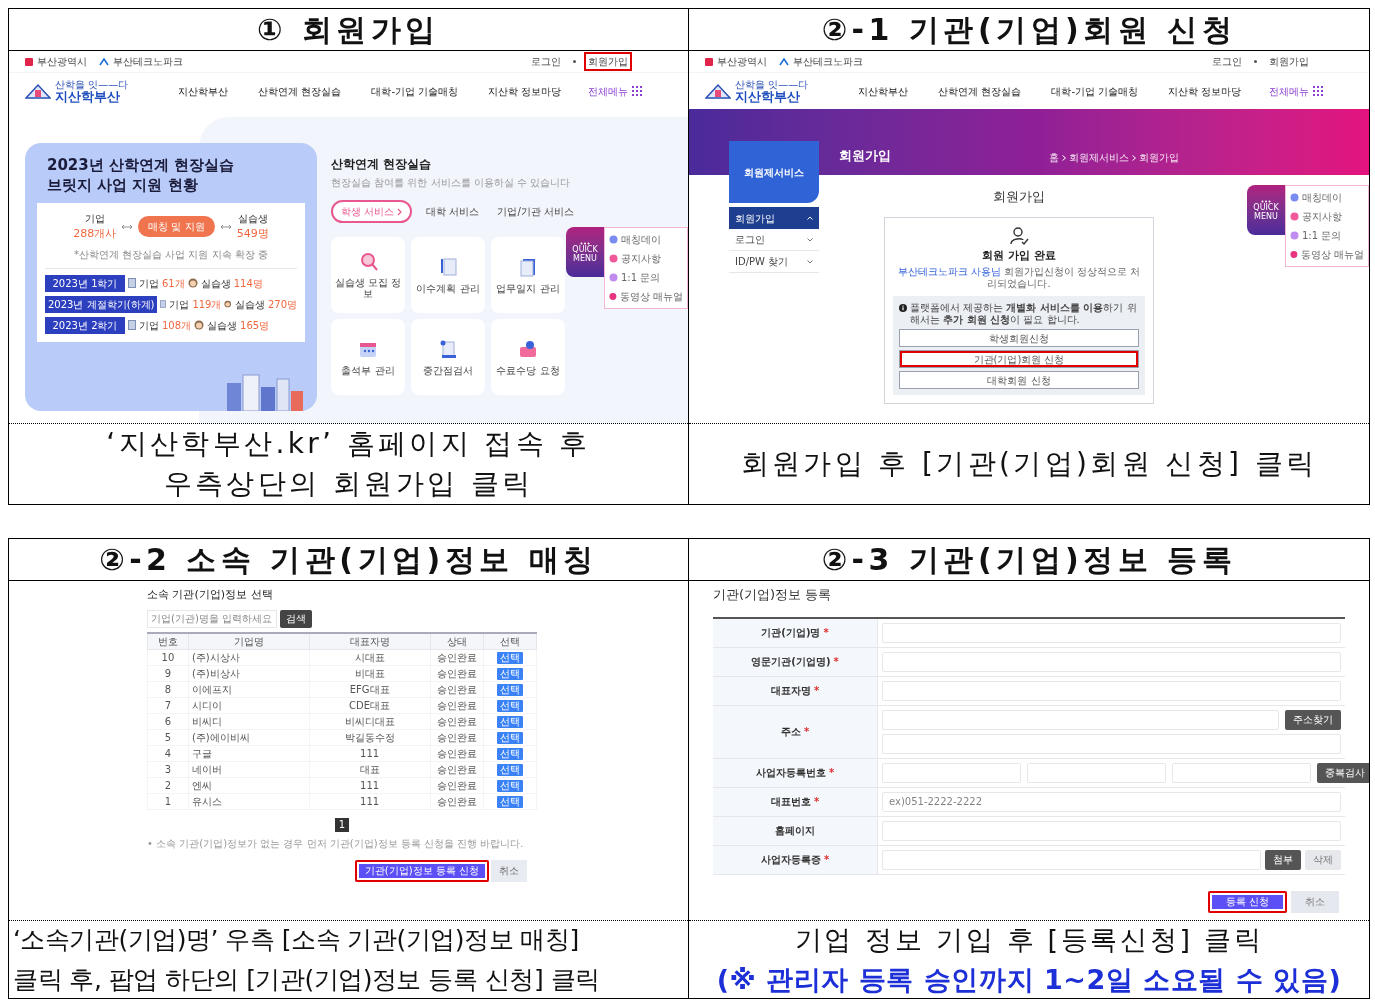  What do you see at coordinates (1024, 314) in the screenshot?
I see `notice-text: 플랫폼에서 제공하는 개별화 서비스를 이용하기 위해서는 추가 회원 신청이 필요 합니다.` at bounding box center [1024, 314].